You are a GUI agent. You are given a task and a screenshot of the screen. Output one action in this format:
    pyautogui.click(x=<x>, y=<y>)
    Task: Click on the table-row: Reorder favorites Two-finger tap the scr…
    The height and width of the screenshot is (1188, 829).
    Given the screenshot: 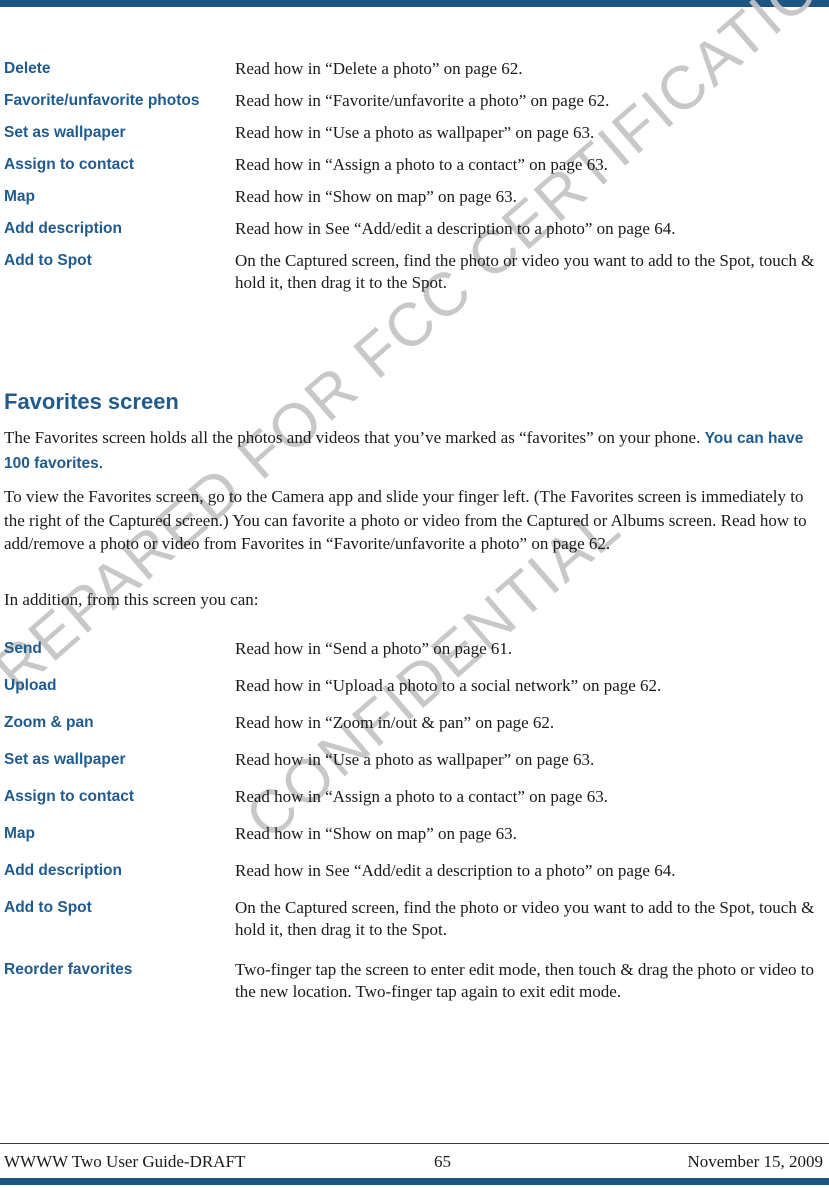 What is the action you would take?
    pyautogui.click(x=413, y=981)
    